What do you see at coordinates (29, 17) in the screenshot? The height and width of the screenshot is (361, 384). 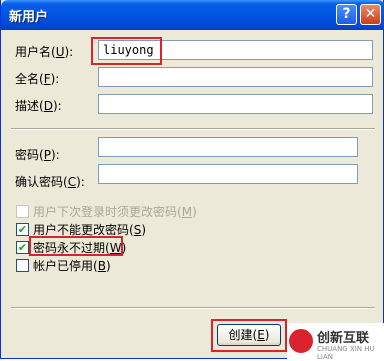 I see `window-title: 新用户` at bounding box center [29, 17].